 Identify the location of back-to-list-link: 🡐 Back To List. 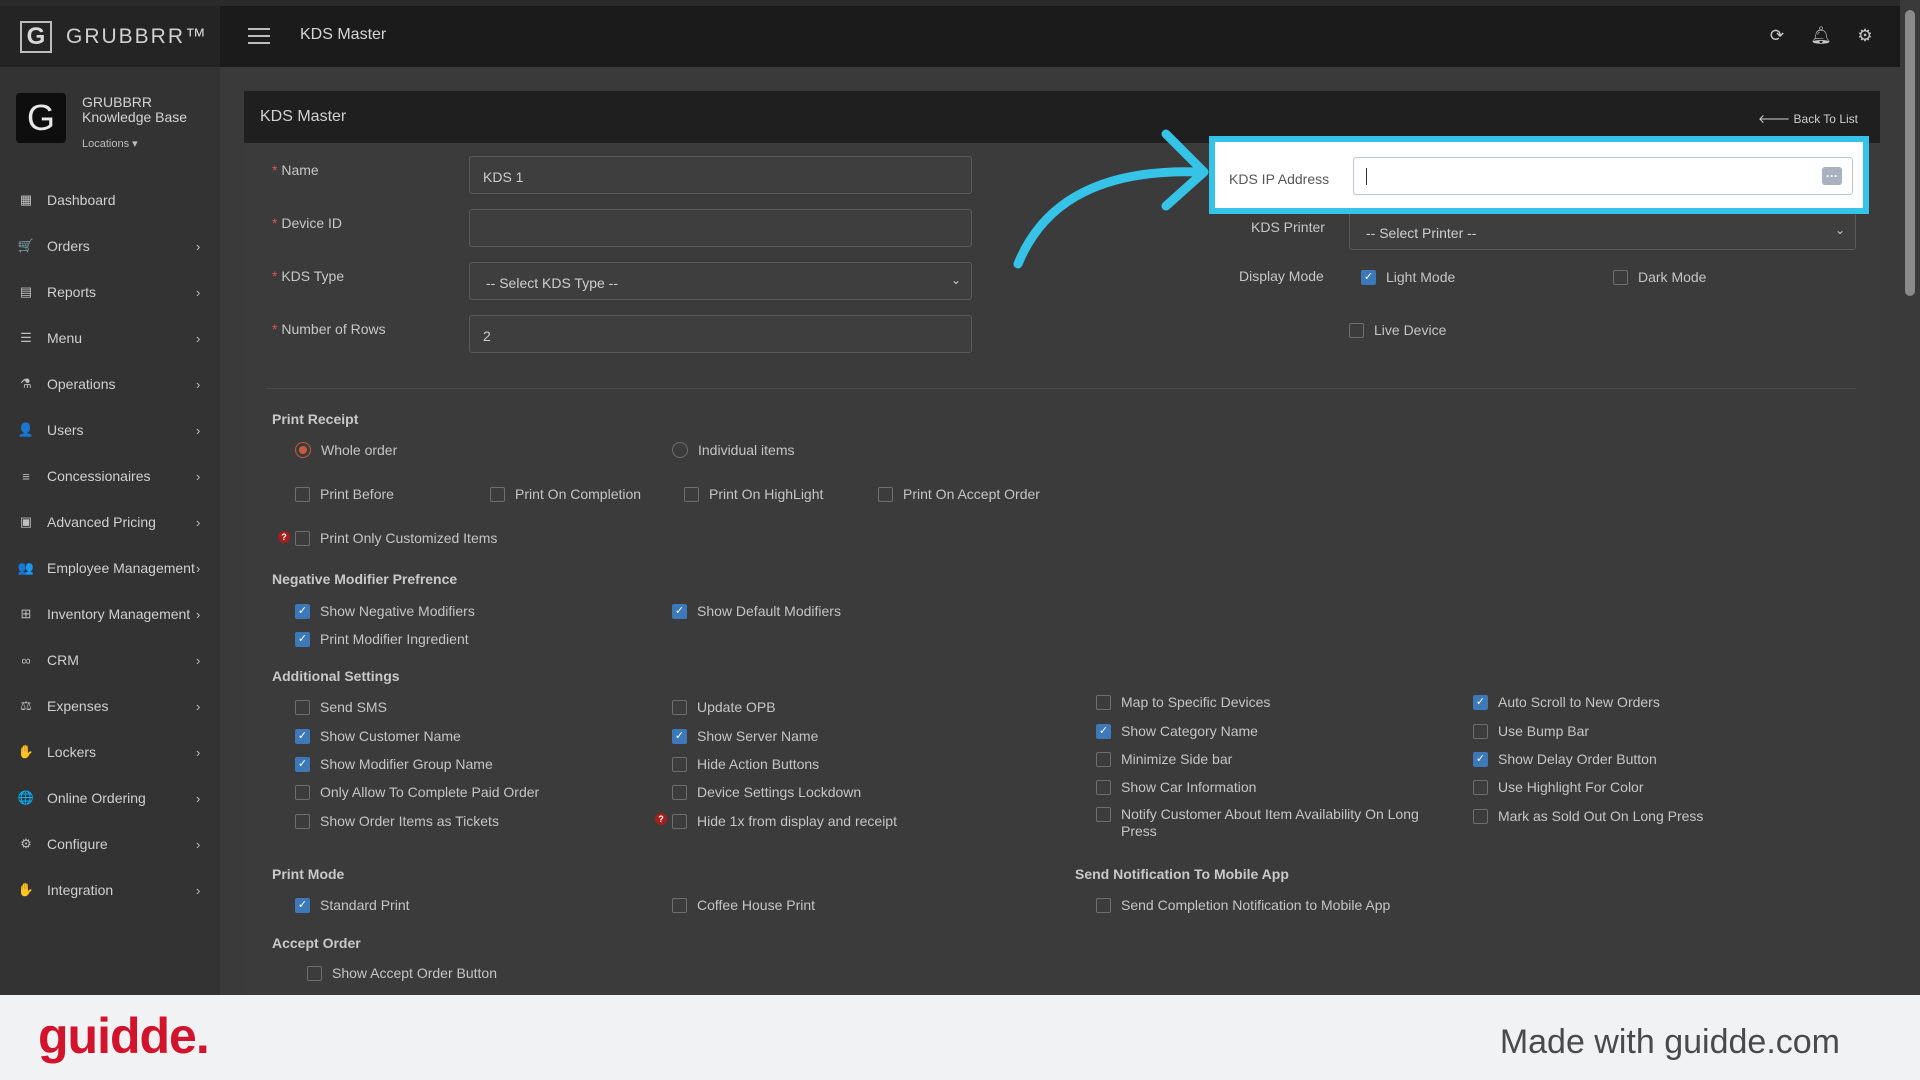
(1808, 118).